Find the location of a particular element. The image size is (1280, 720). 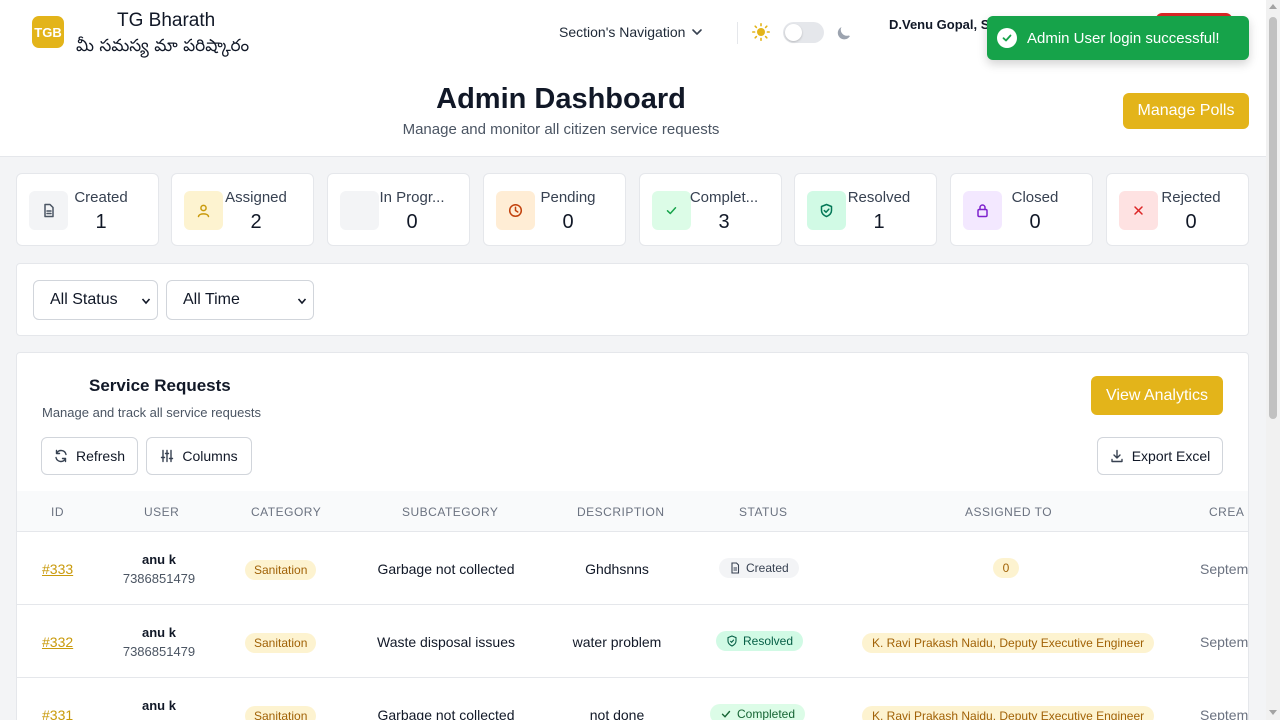

status-filter-select: All Status is located at coordinates (95, 300).